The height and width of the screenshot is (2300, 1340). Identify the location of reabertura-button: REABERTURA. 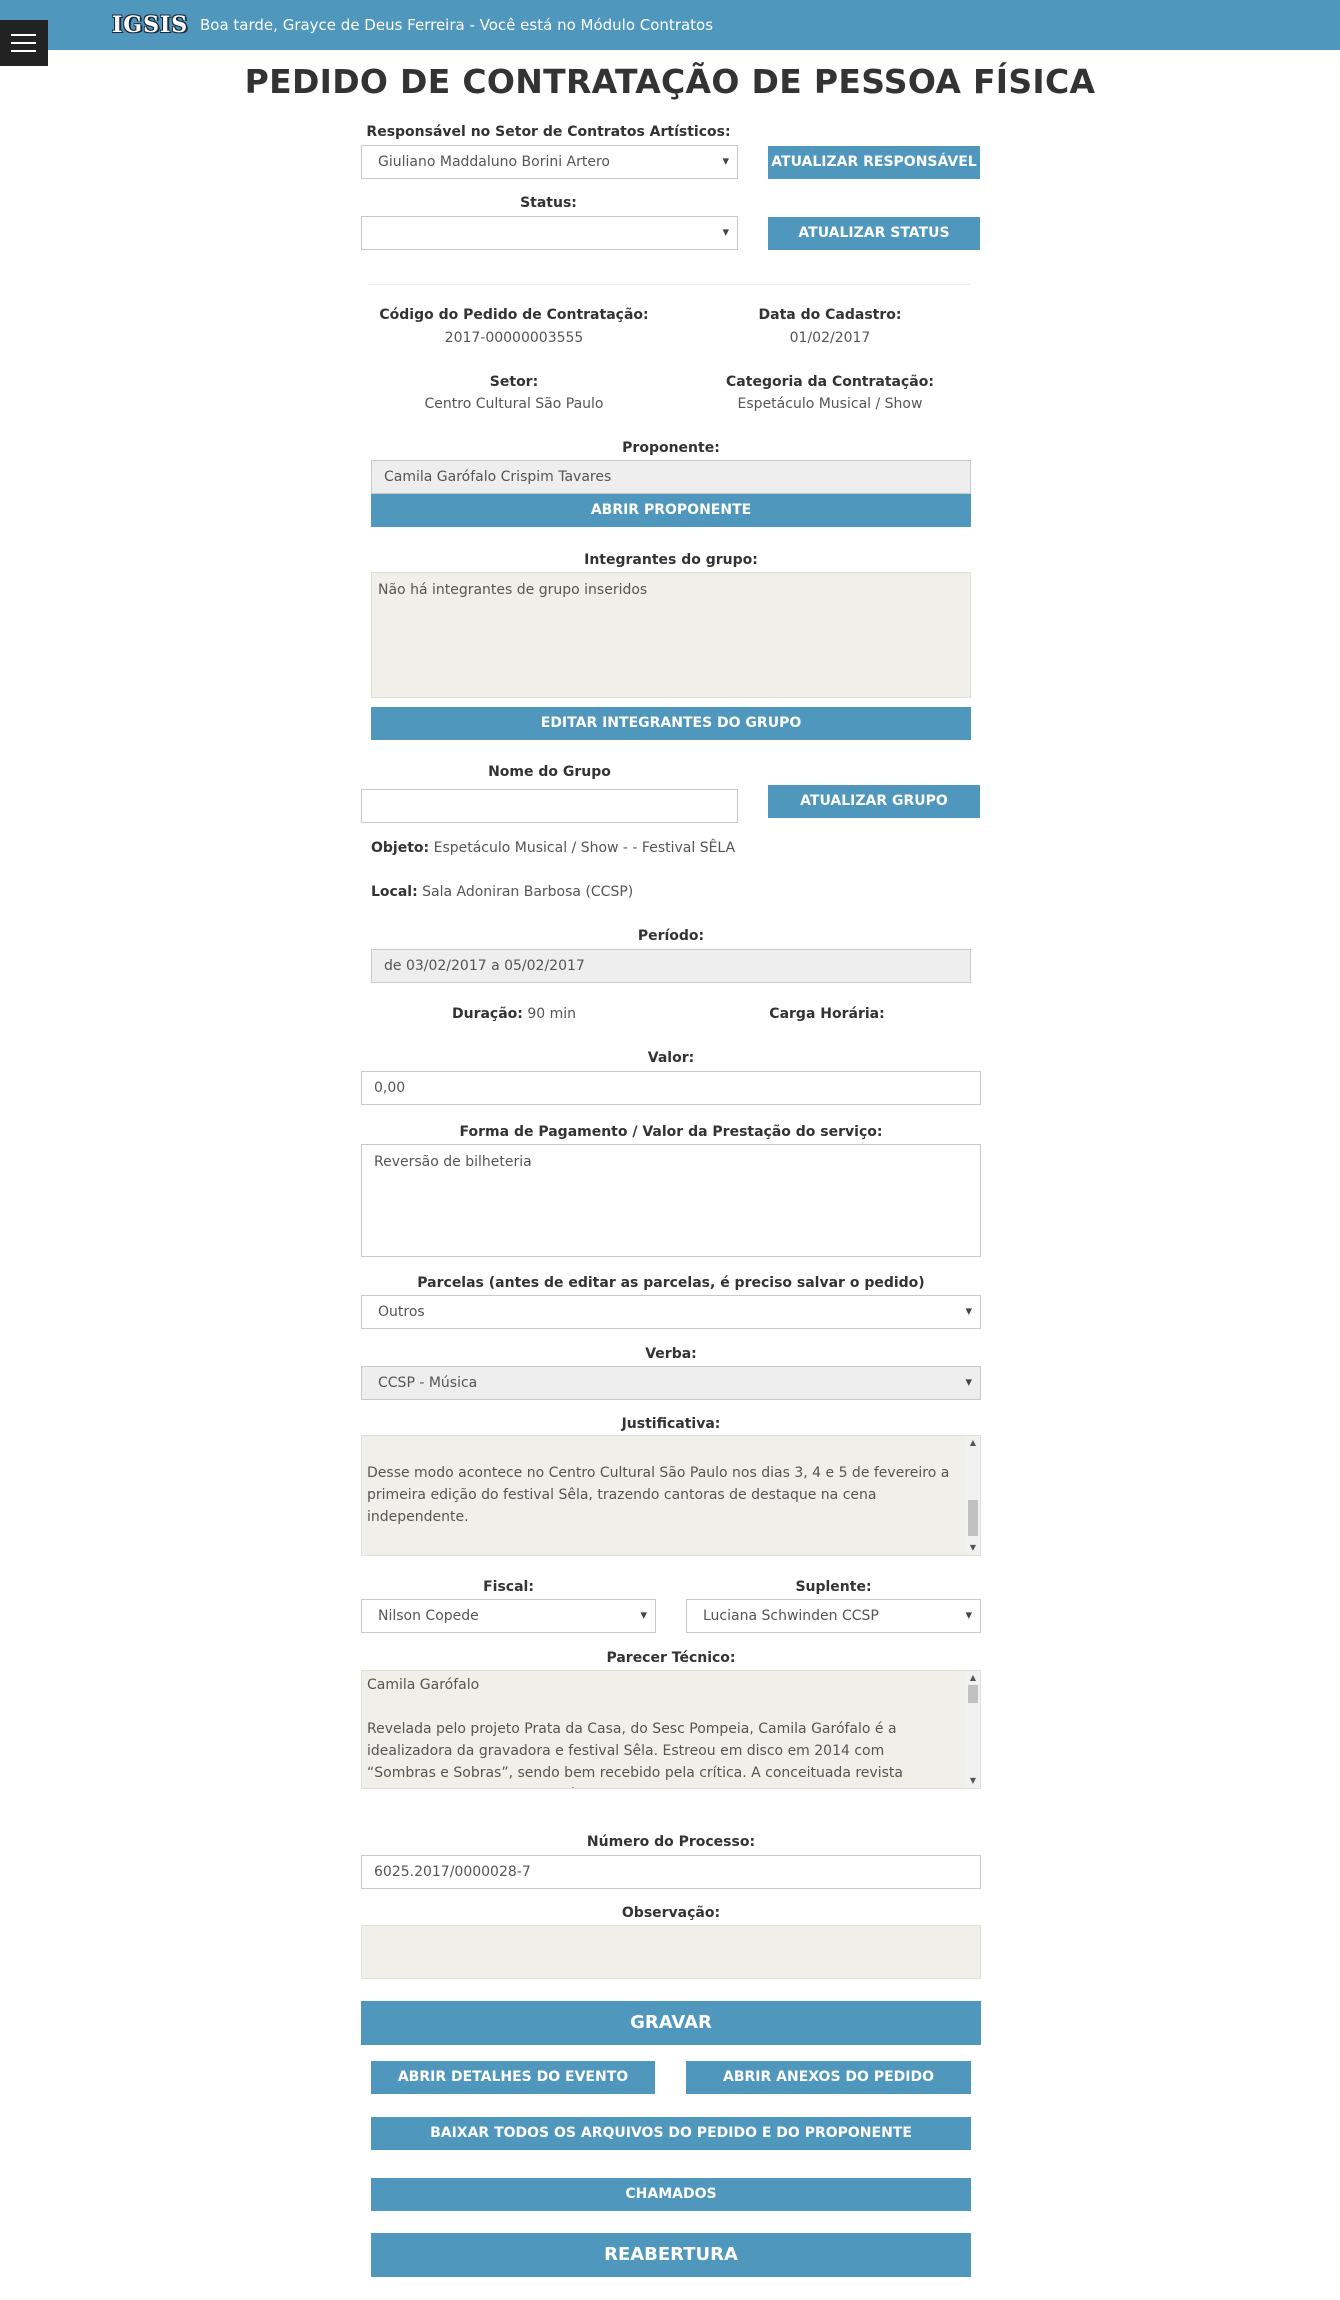
(671, 2255).